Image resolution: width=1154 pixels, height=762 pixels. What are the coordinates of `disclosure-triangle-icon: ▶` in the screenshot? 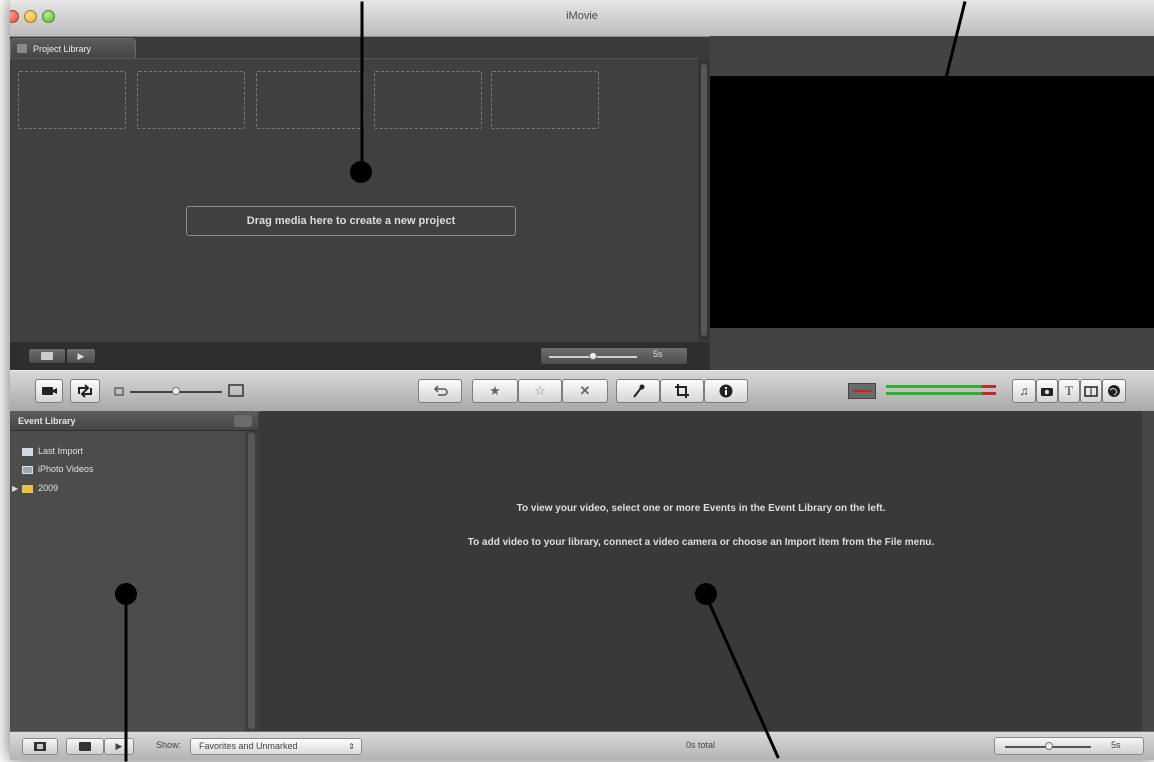 It's located at (15, 488).